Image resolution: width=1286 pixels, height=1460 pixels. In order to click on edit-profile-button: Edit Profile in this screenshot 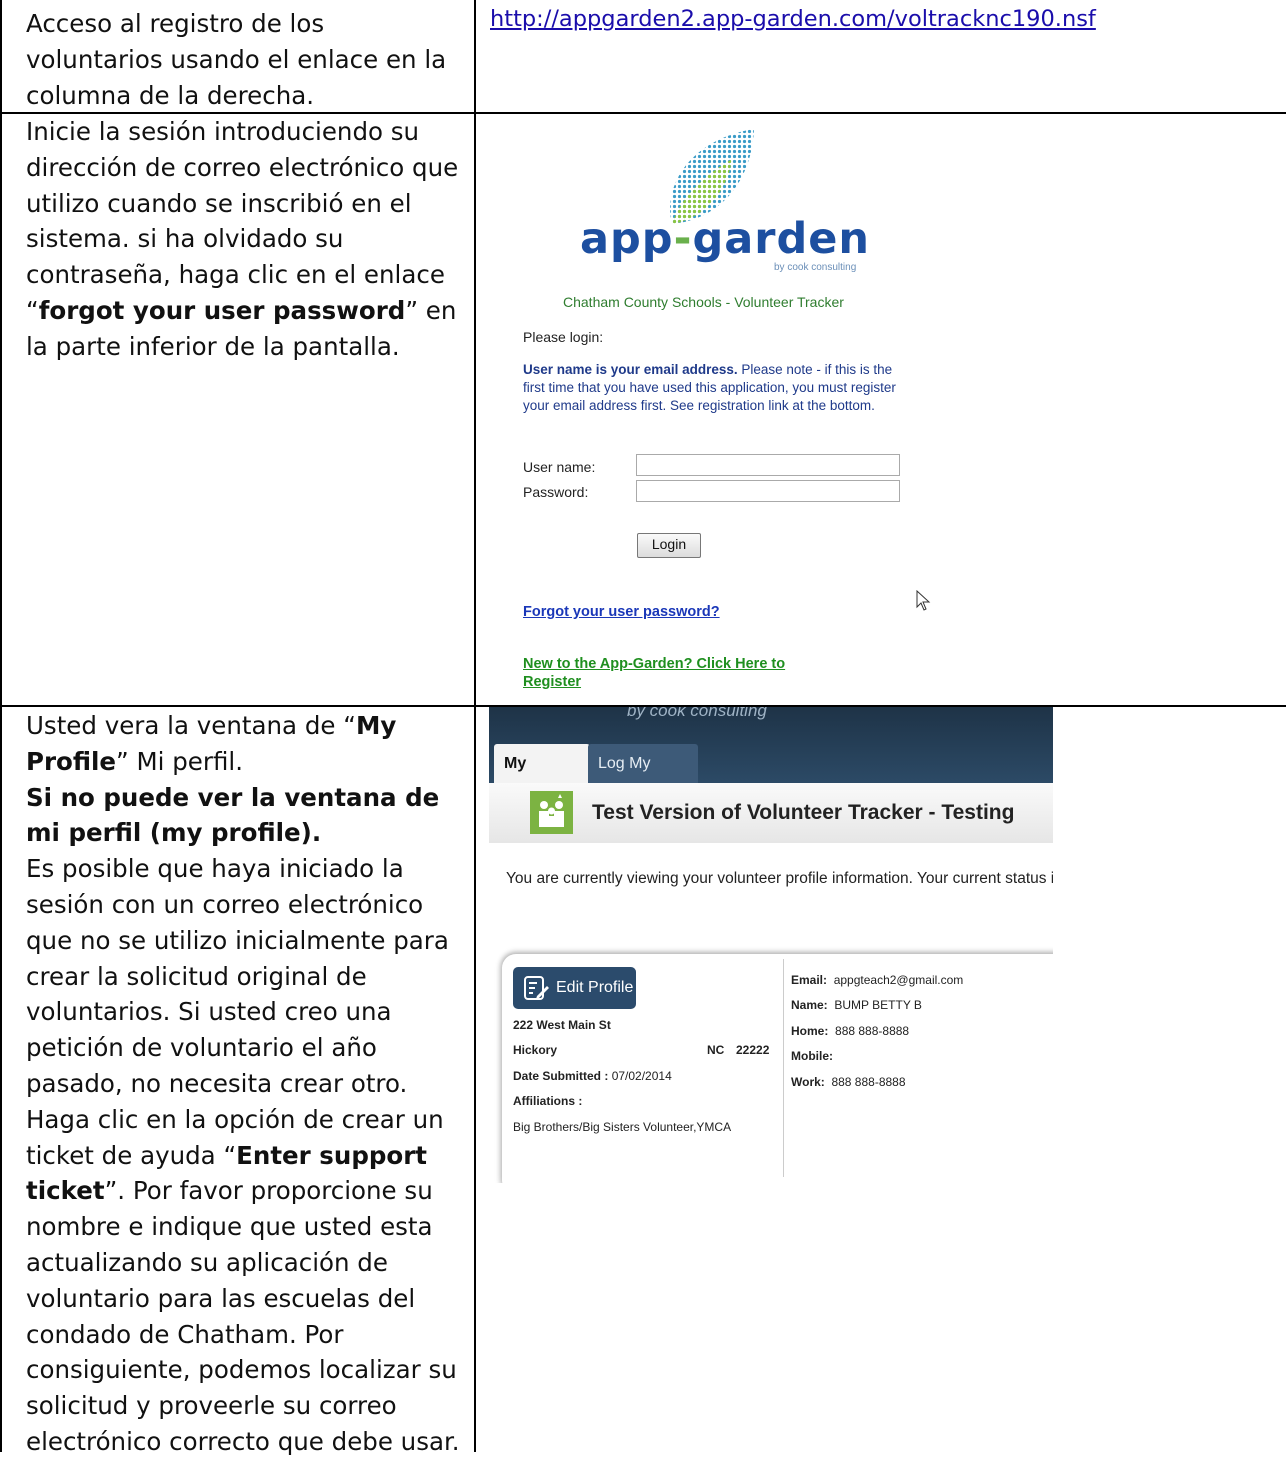, I will do `click(574, 988)`.